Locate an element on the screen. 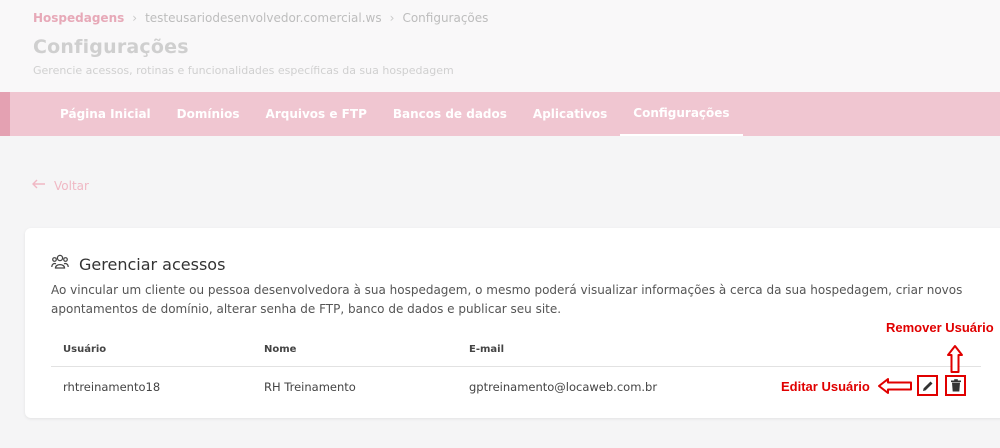 The image size is (1000, 448). cell-usuario: rhtreinamento18 is located at coordinates (112, 387).